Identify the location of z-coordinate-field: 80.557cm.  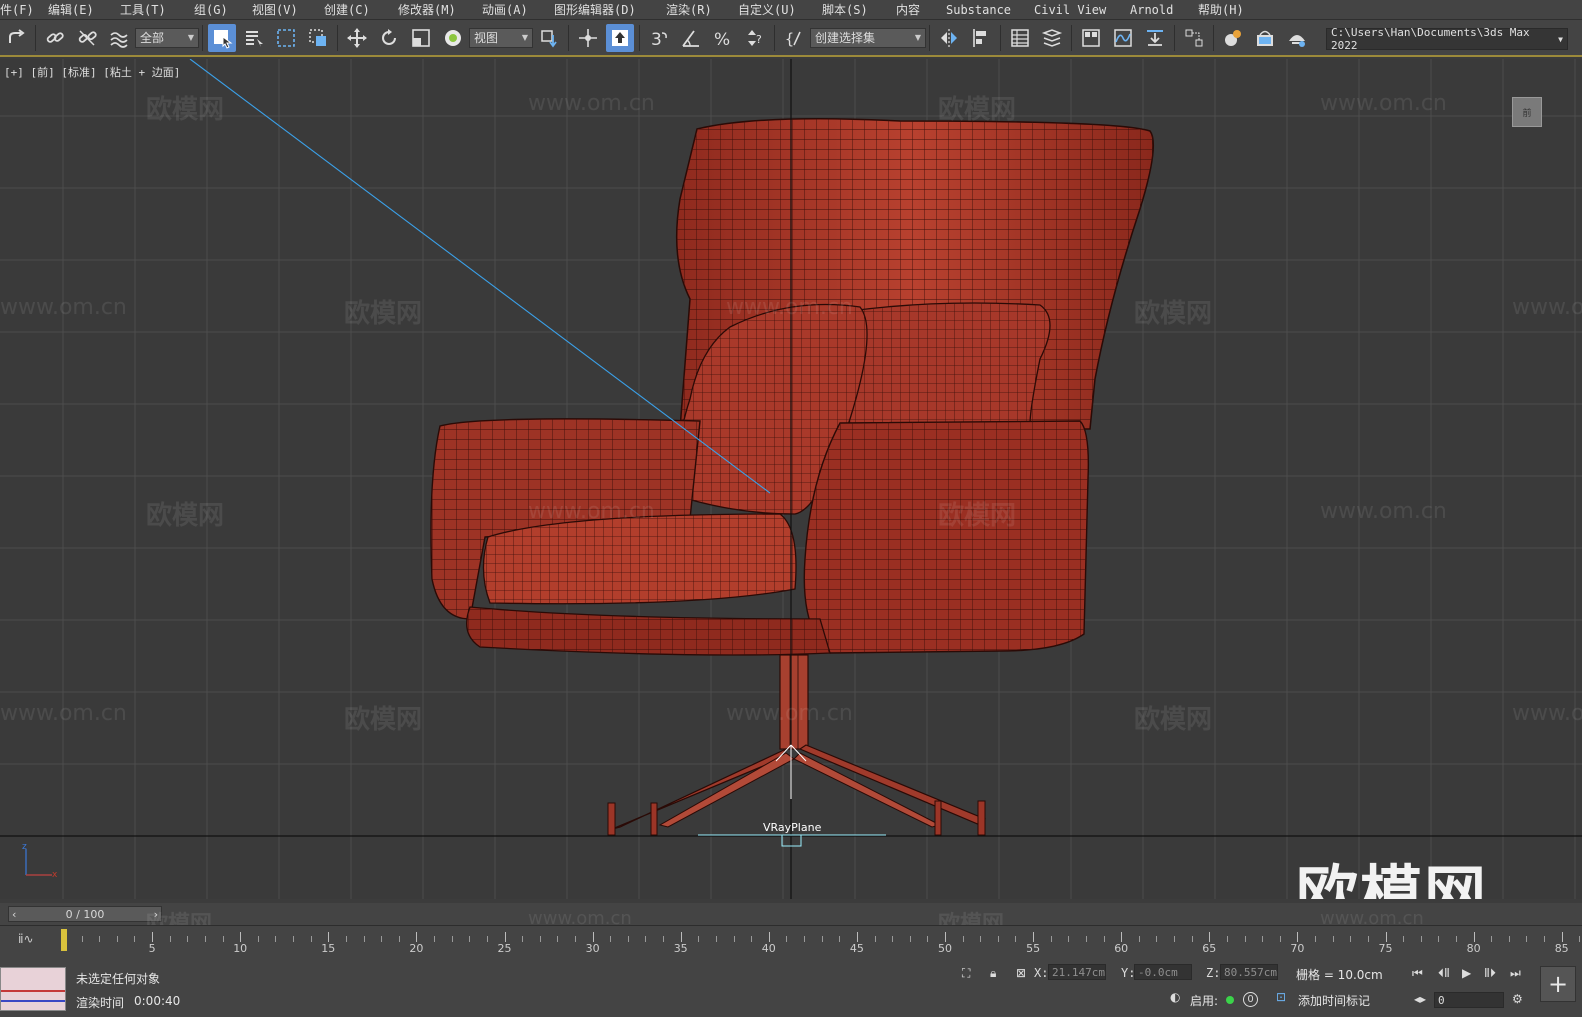
(1249, 972).